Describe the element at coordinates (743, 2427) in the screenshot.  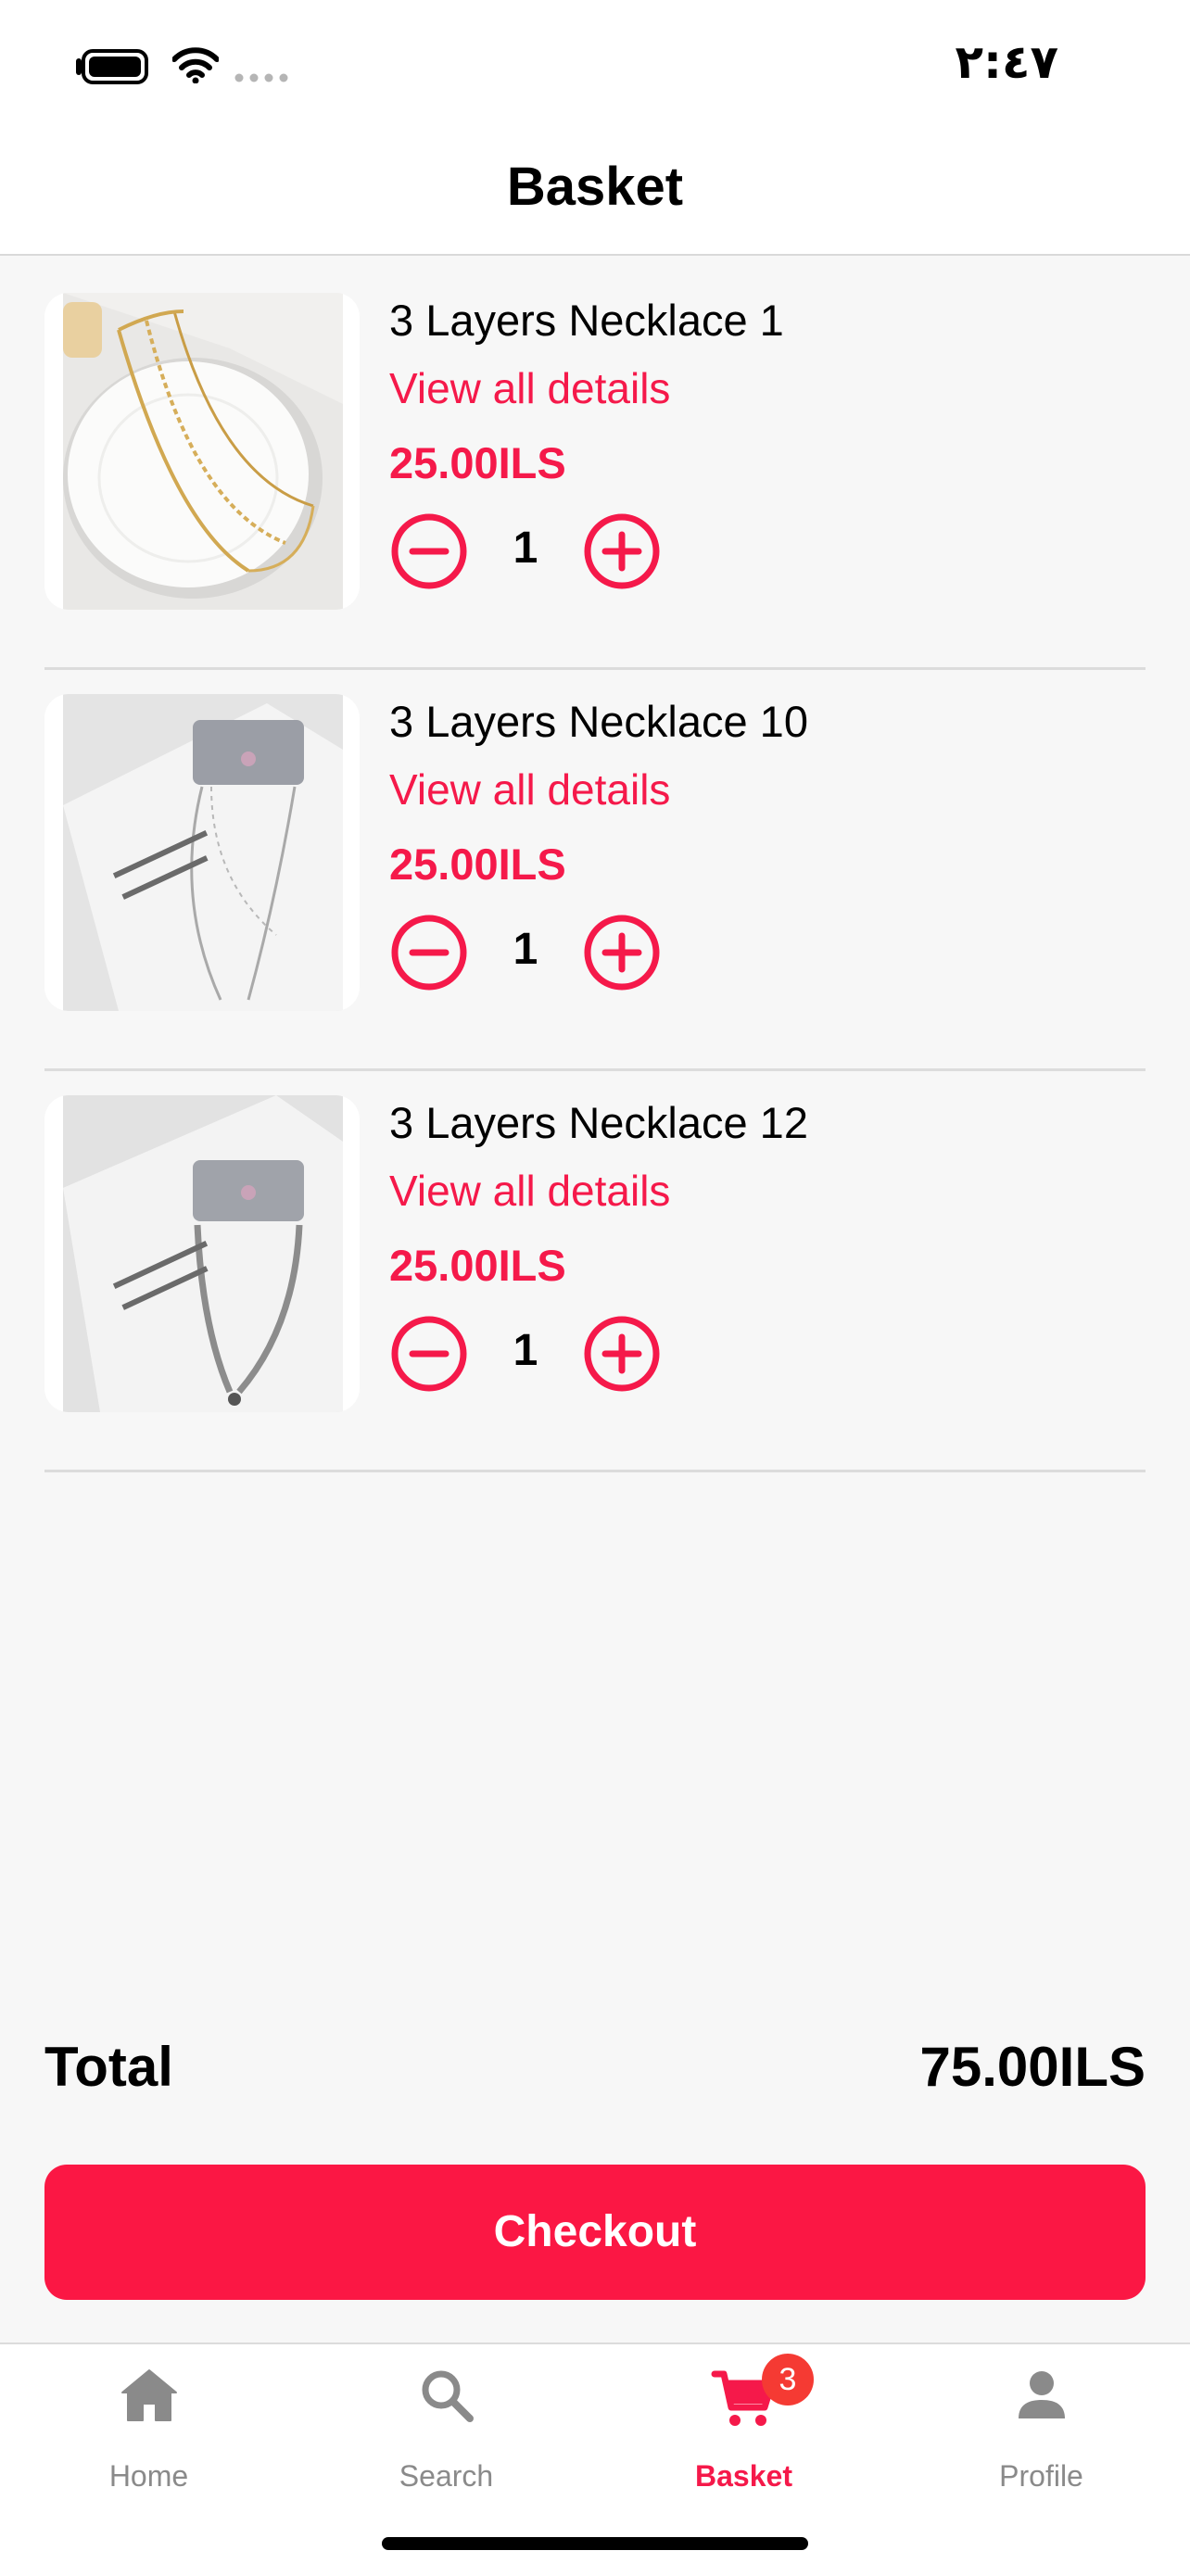
I see `tab-basket: 3 Basket` at that location.